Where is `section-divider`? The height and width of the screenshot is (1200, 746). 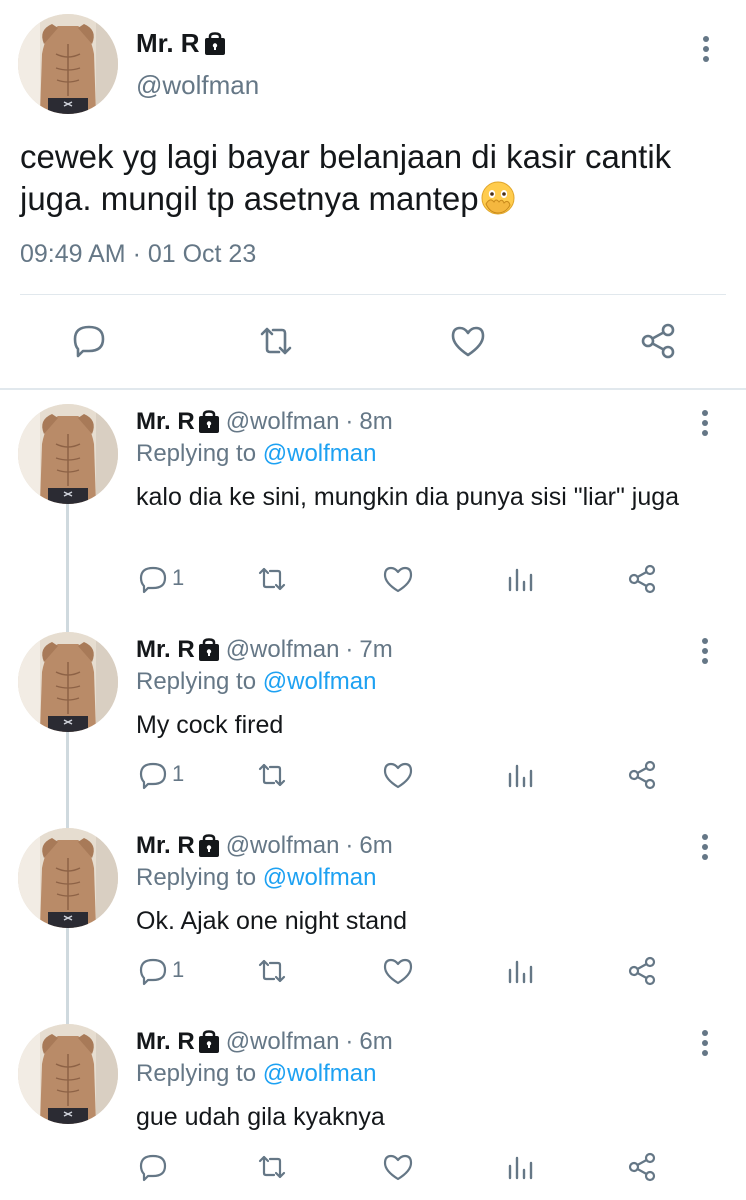 section-divider is located at coordinates (373, 389).